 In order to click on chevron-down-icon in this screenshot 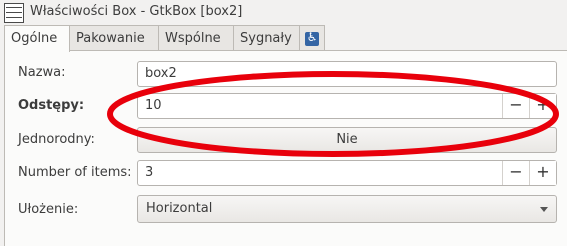, I will do `click(544, 209)`.